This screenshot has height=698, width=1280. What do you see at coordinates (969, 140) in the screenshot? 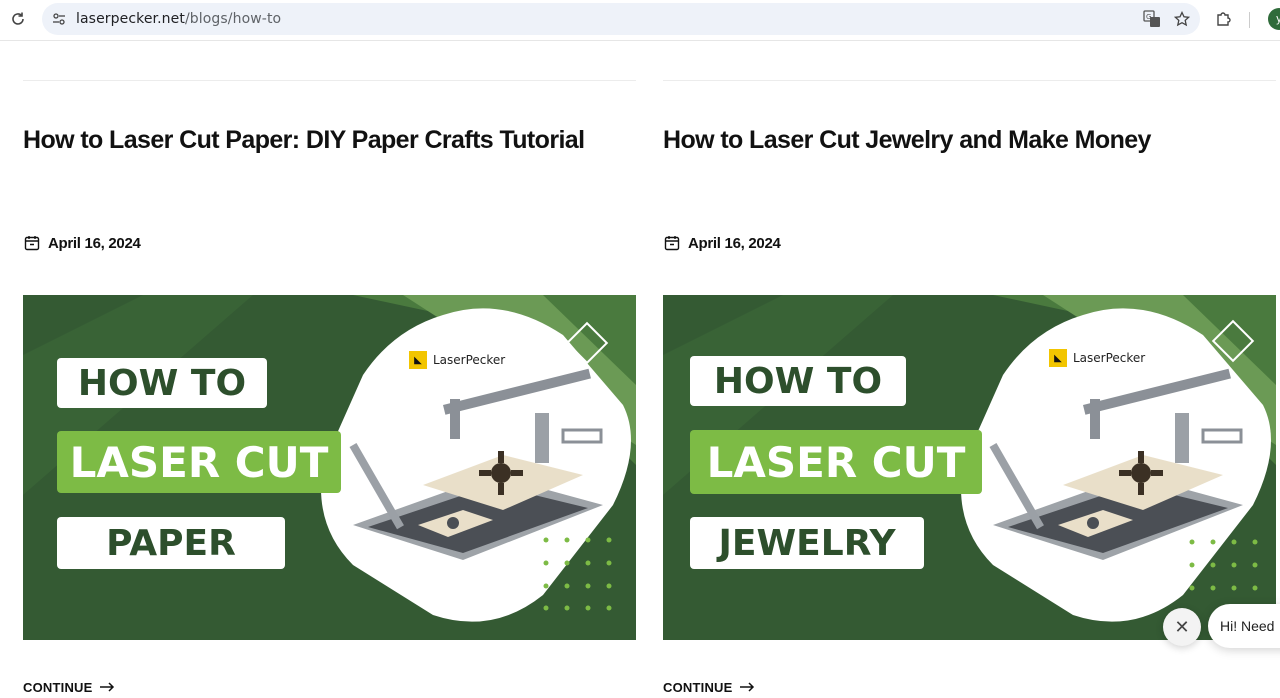
I see `post-title: How to Laser Cut Jewelry and Make Money` at bounding box center [969, 140].